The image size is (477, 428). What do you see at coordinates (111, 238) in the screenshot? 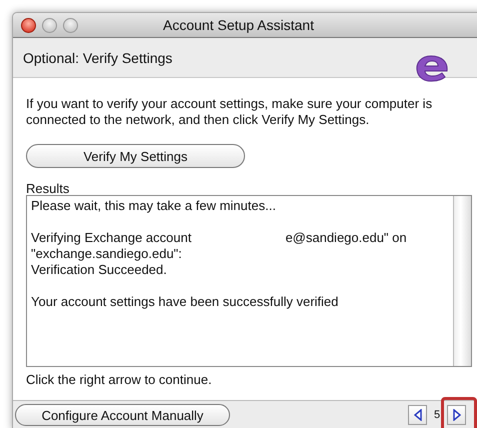
I see `result-text: Verifying Exchange account` at bounding box center [111, 238].